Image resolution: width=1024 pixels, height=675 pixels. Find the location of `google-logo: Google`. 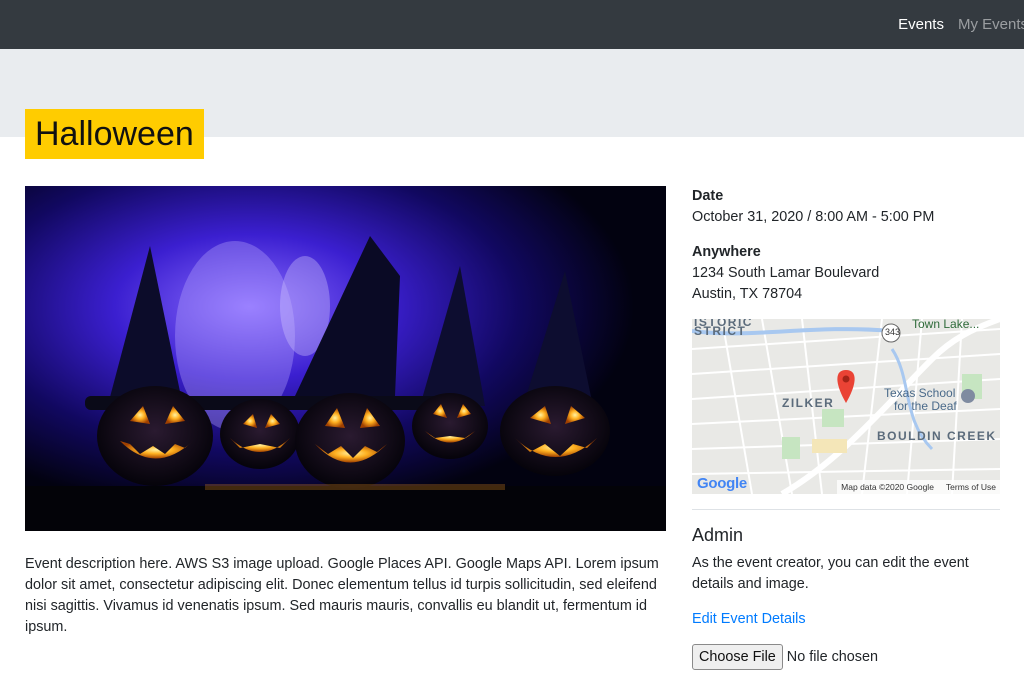

google-logo: Google is located at coordinates (722, 483).